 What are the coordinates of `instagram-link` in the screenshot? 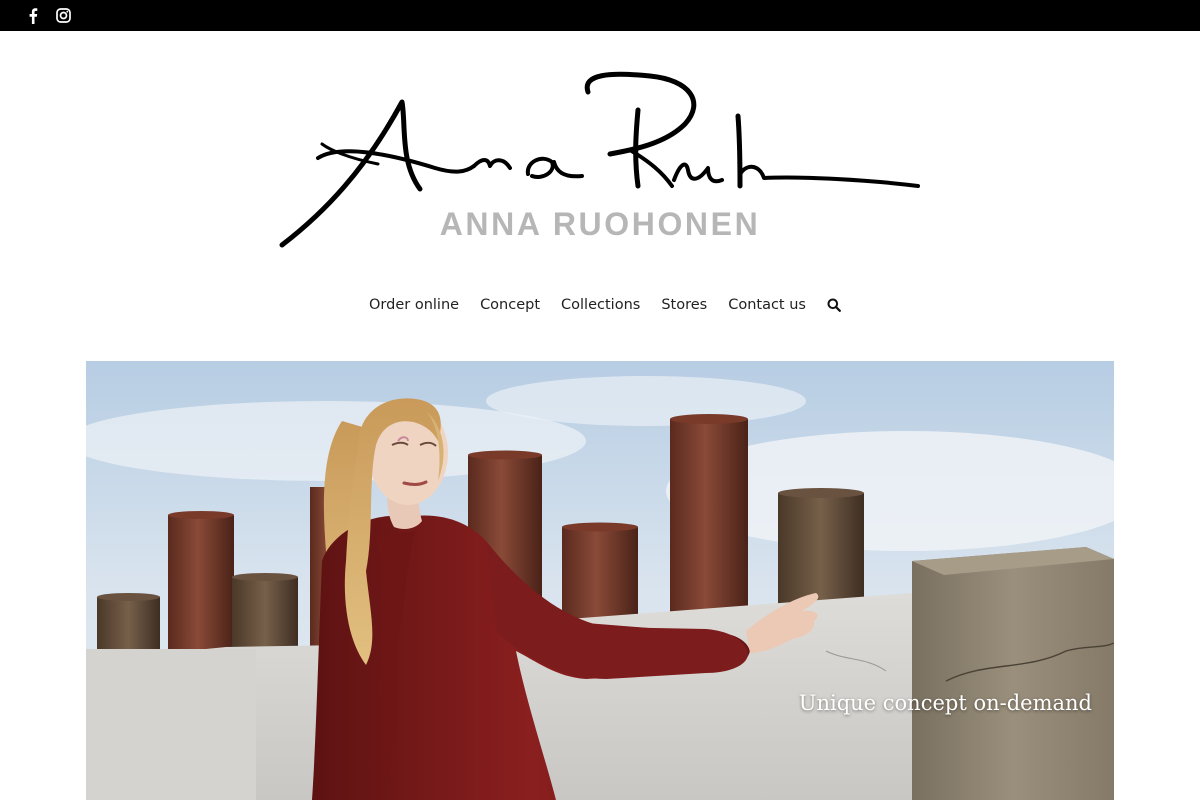 It's located at (63, 15).